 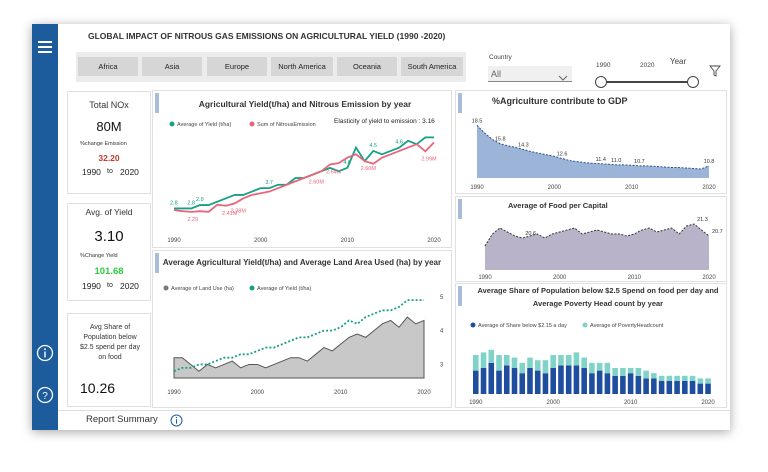 I want to click on region-button-south-america: South America, so click(x=432, y=66).